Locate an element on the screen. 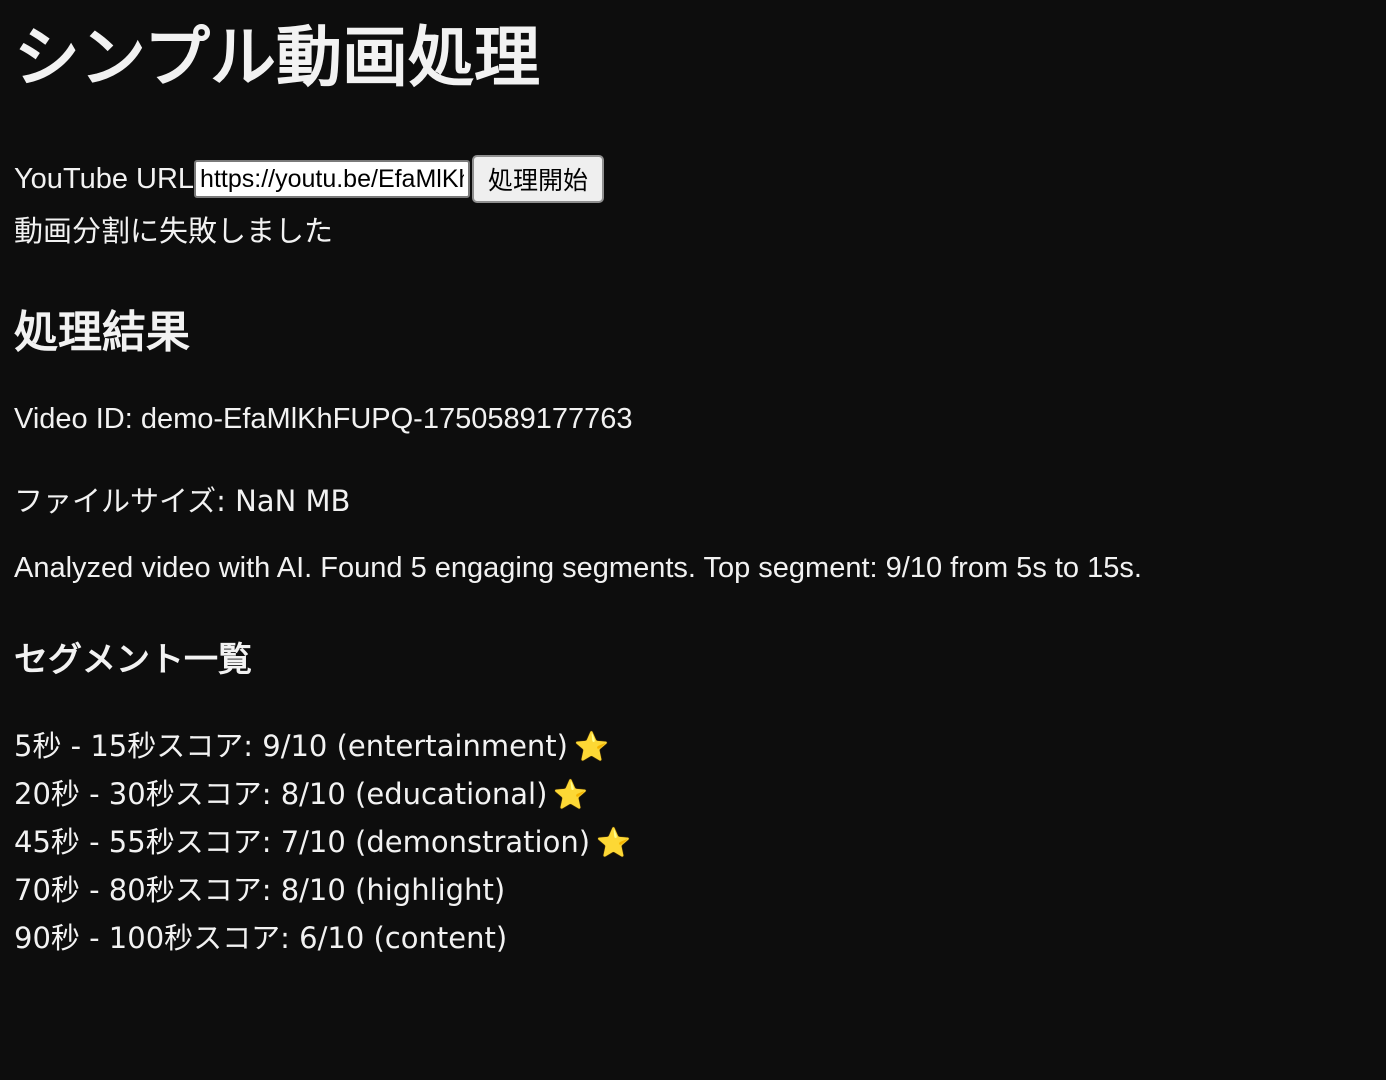 This screenshot has width=1386, height=1080. segment-item: 5秒 - 15秒スコア: 9/10 (entertainment) ⭐ is located at coordinates (322, 746).